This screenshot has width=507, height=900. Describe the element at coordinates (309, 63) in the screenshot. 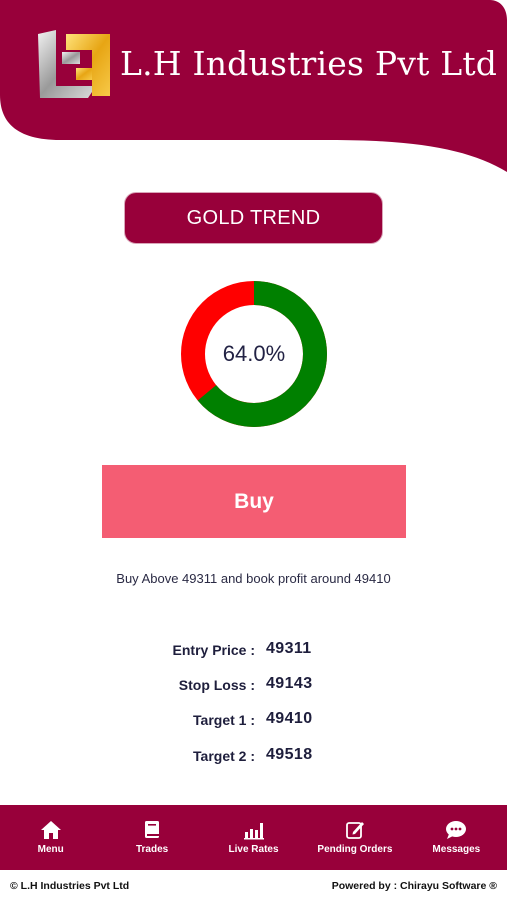

I see `brand-name: L.H Industries Pvt Ltd` at that location.